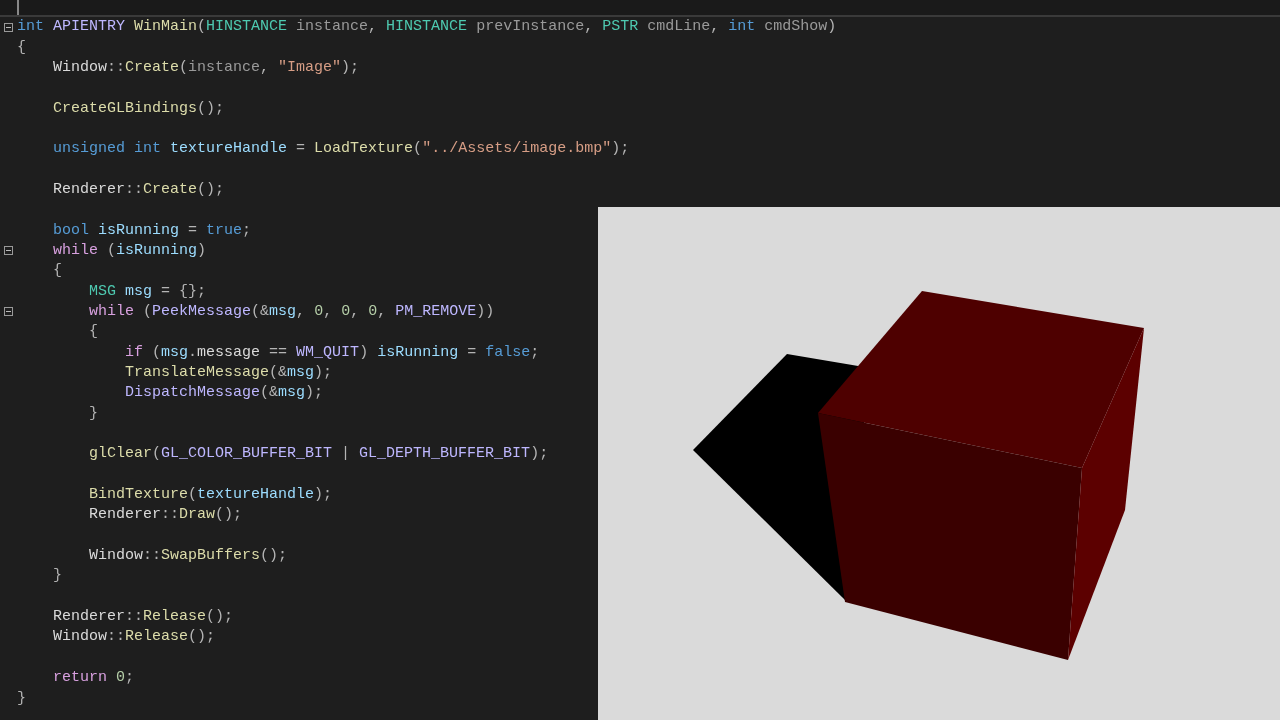 The height and width of the screenshot is (720, 1280). I want to click on code-line: if (msg.message == WM_QUIT) isRunning = false;, so click(332, 352).